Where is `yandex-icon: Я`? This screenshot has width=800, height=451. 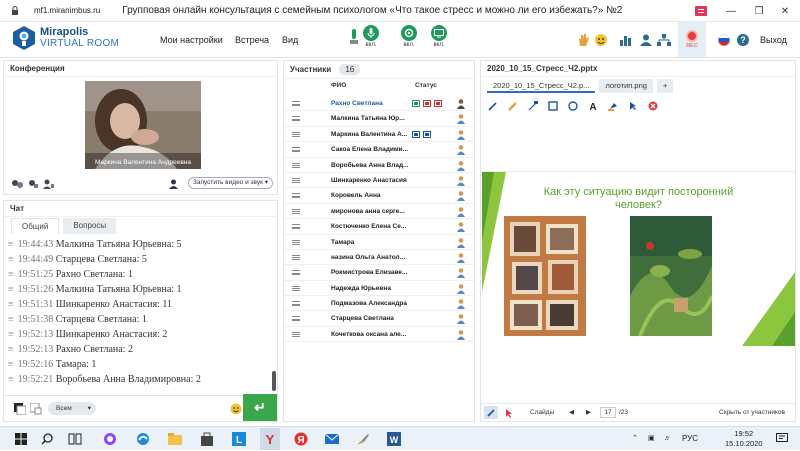 yandex-icon: Я is located at coordinates (301, 439).